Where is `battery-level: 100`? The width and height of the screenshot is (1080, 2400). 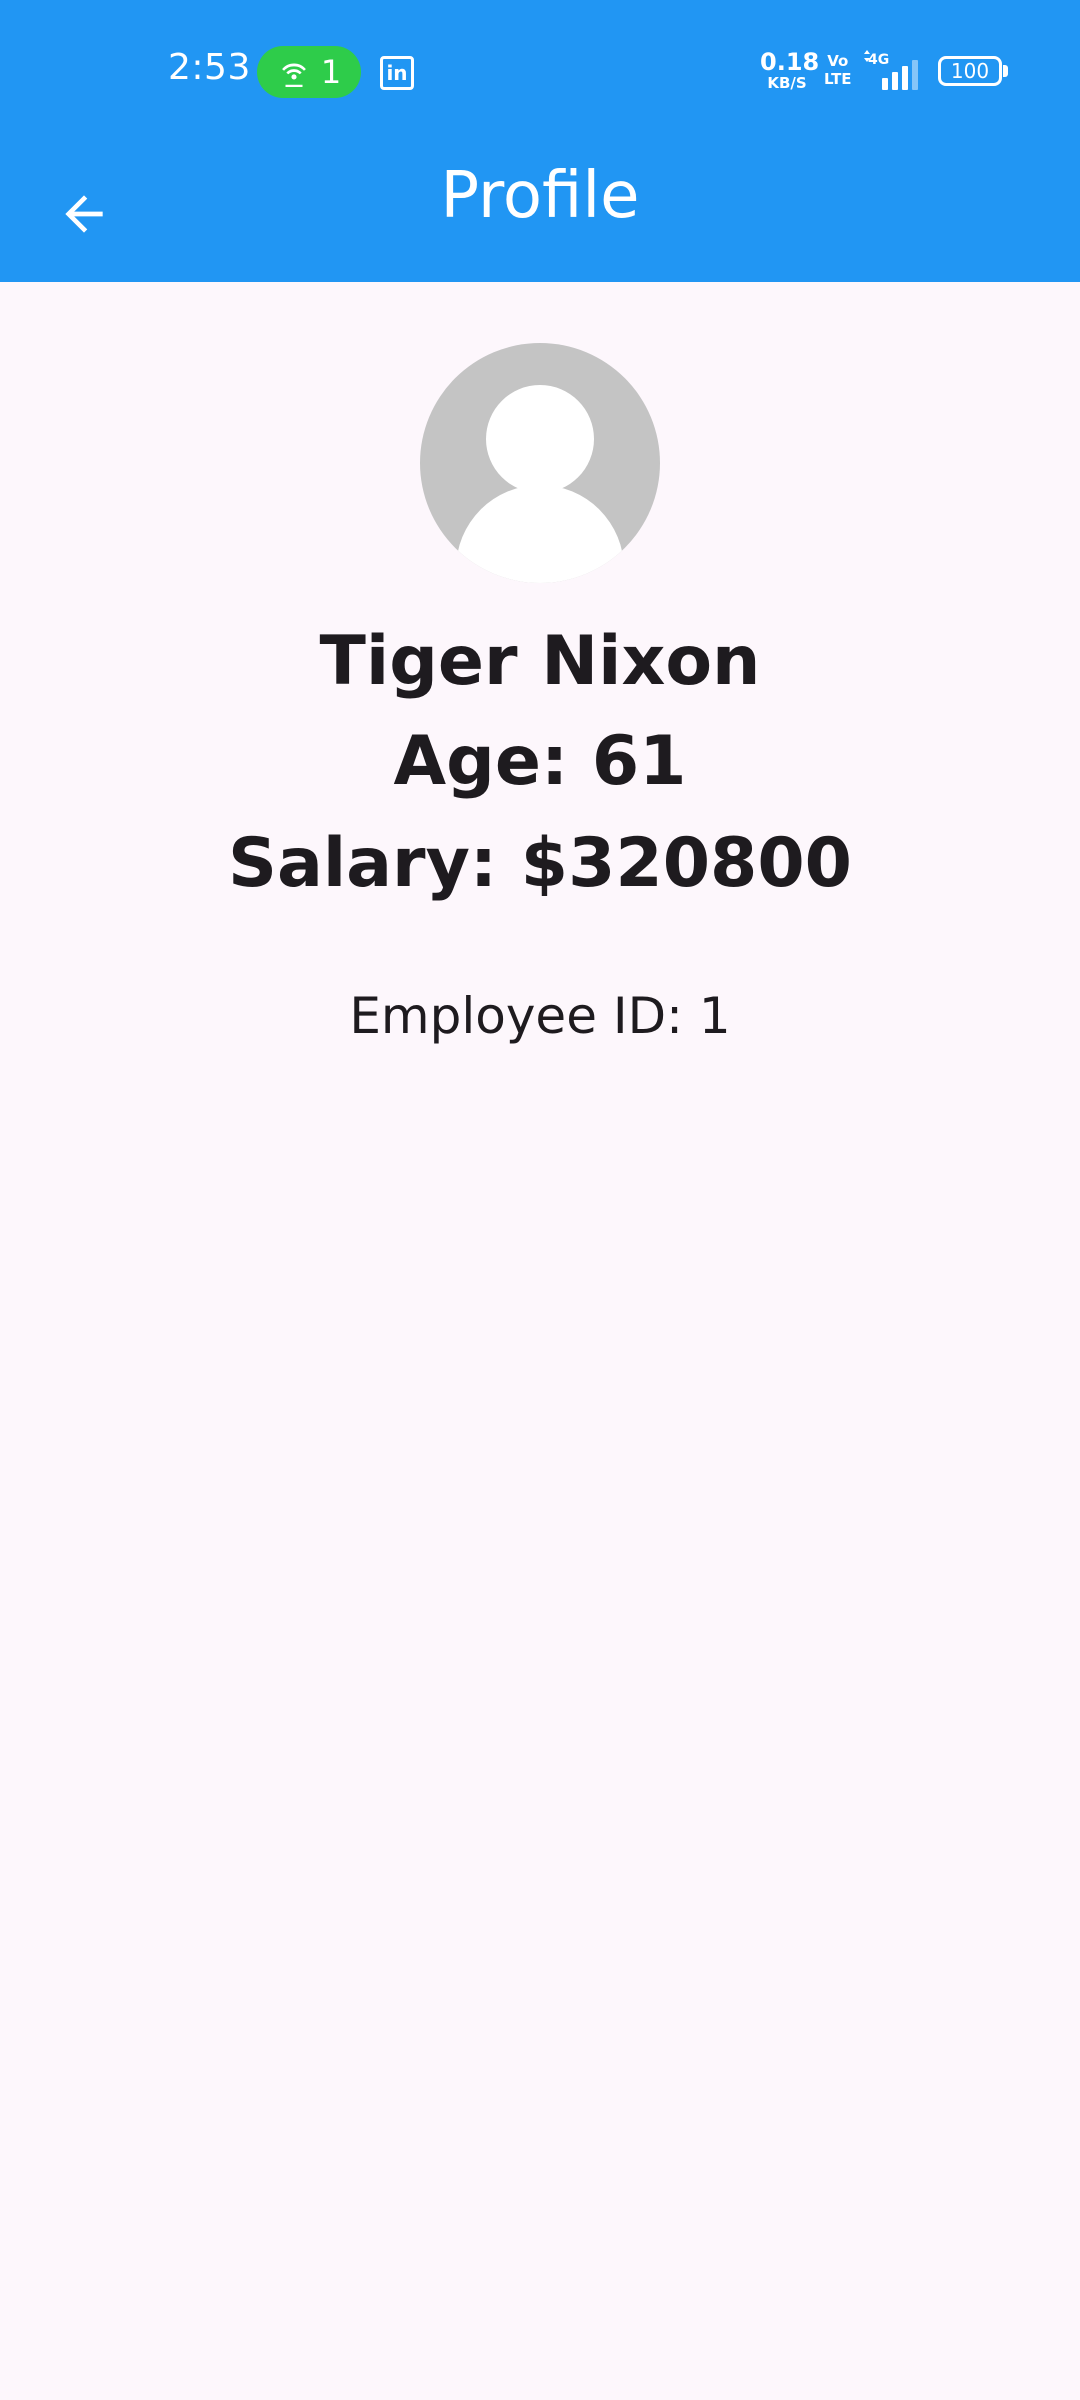 battery-level: 100 is located at coordinates (970, 71).